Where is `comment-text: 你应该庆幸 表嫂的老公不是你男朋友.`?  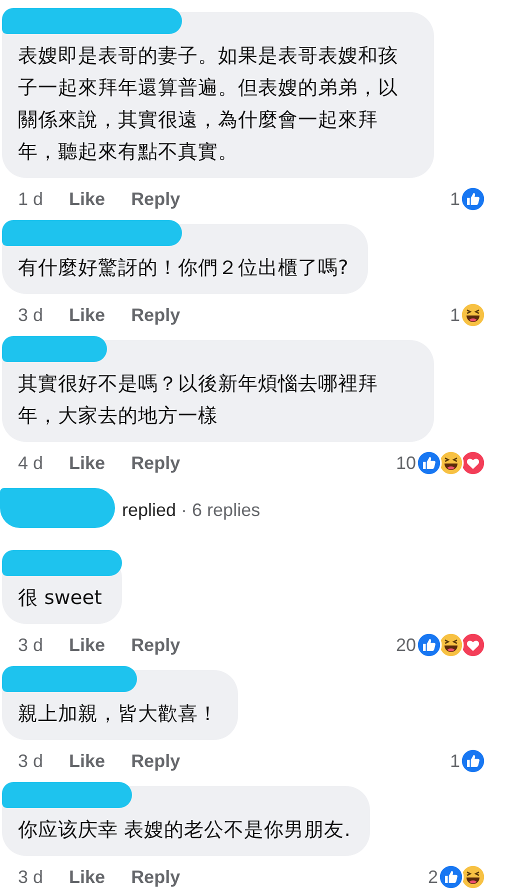 comment-text: 你应该庆幸 表嫂的老公不是你男朋友. is located at coordinates (184, 830).